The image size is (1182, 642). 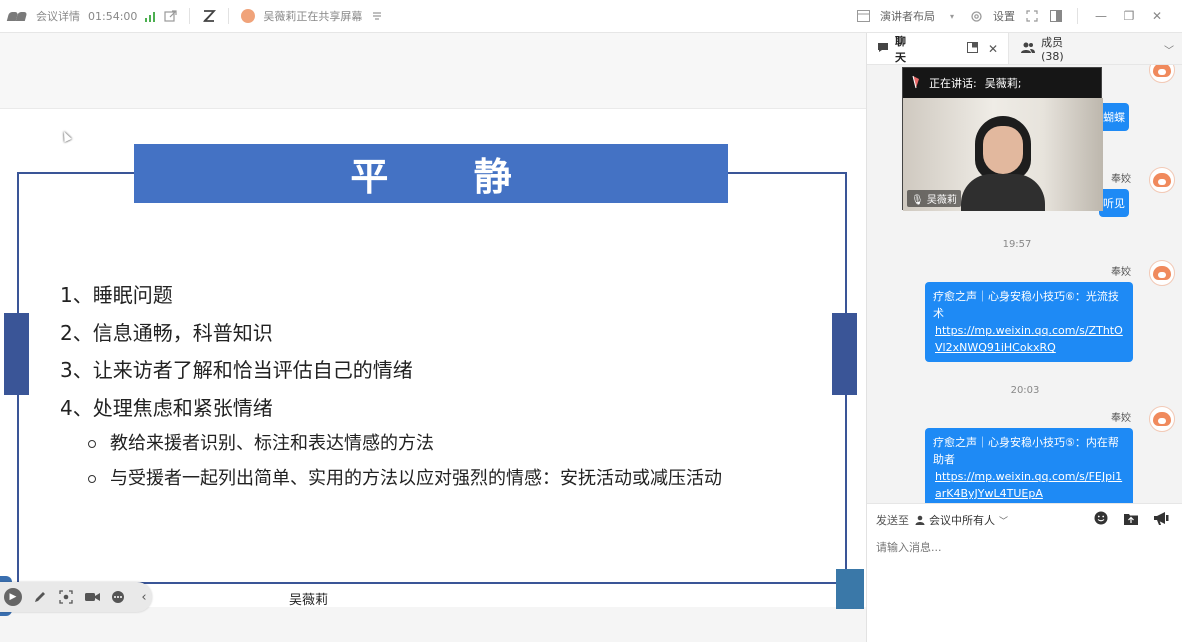 I want to click on slide-decoration-right, so click(x=850, y=589).